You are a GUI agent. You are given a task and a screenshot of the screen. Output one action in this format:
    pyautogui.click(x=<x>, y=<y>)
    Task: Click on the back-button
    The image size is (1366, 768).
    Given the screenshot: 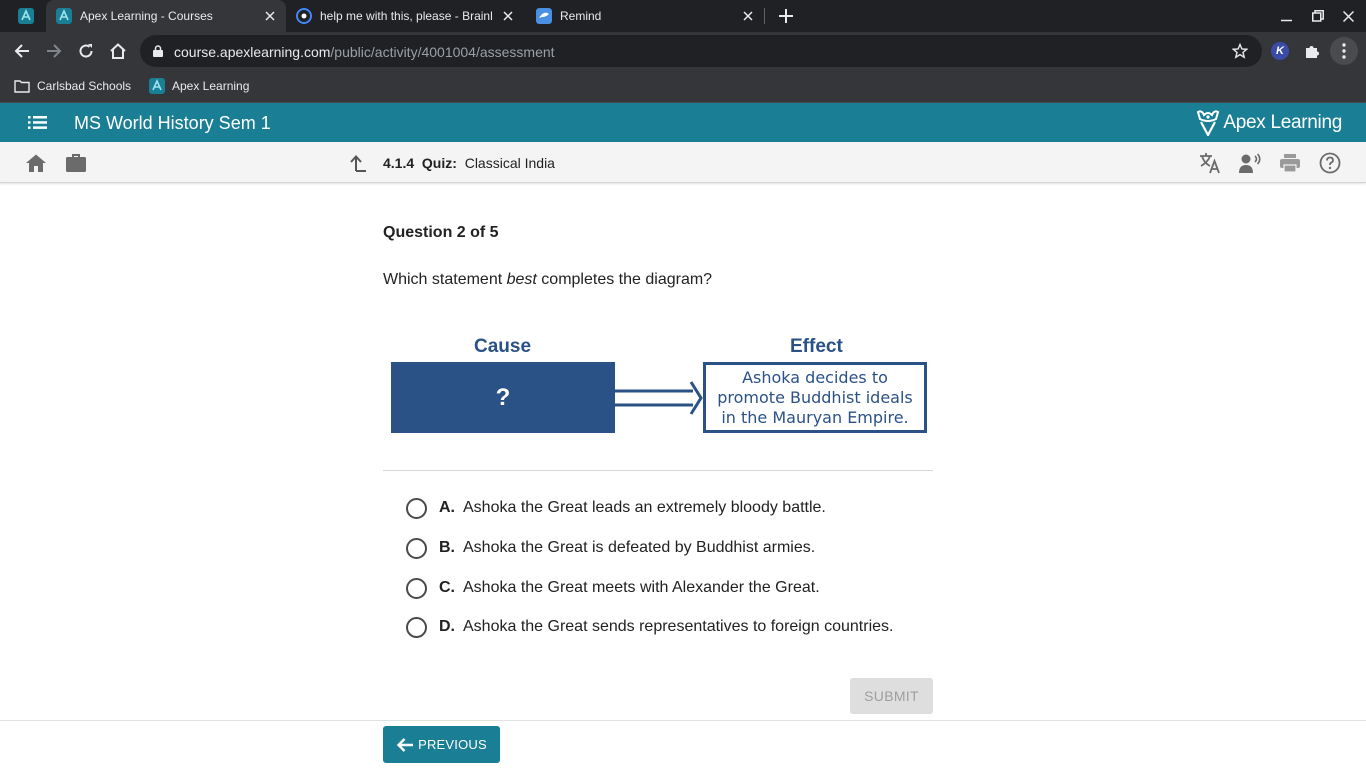 What is the action you would take?
    pyautogui.click(x=22, y=51)
    